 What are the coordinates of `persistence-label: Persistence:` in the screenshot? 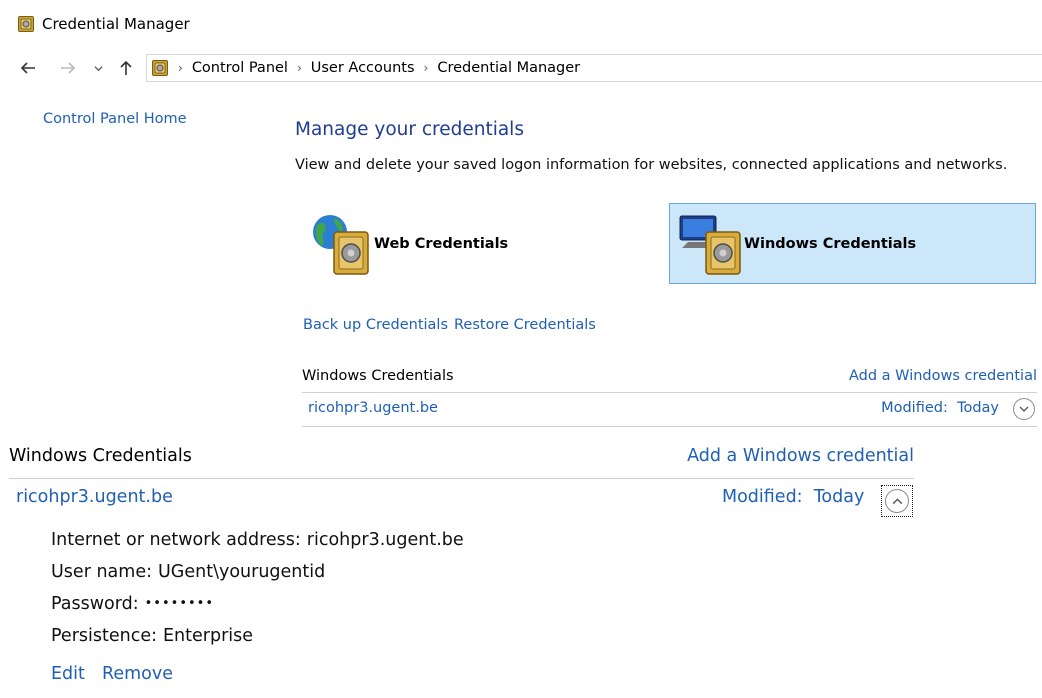 It's located at (104, 636).